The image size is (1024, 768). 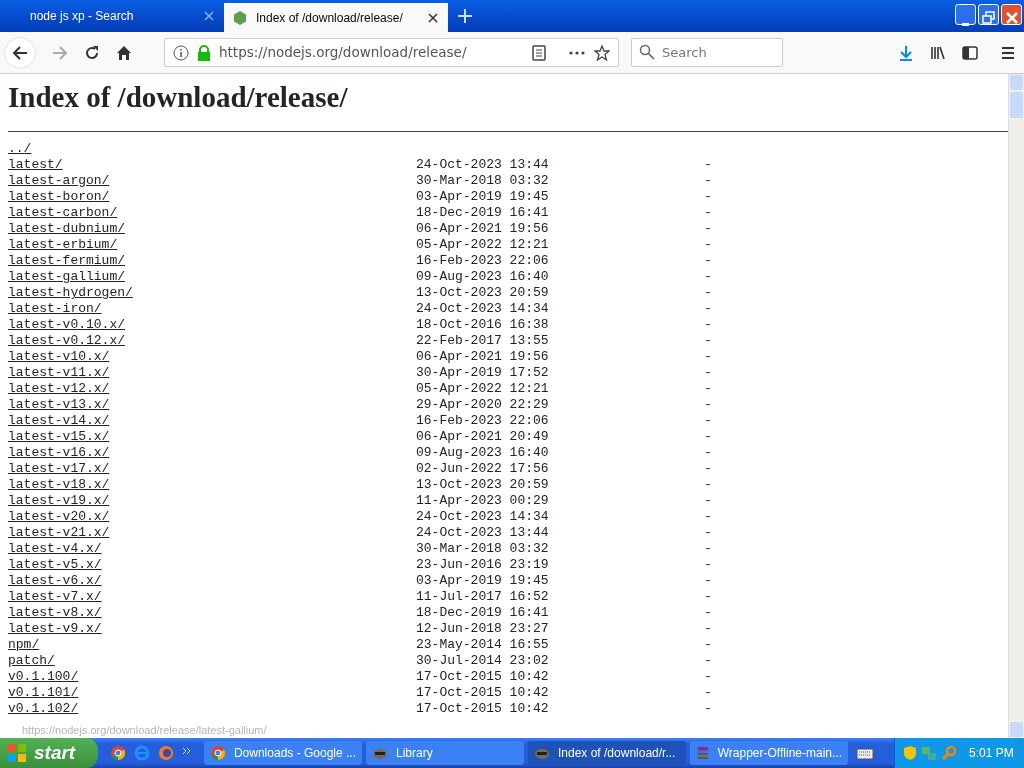 What do you see at coordinates (63, 244) in the screenshot?
I see `directory-link: latest-erbium/` at bounding box center [63, 244].